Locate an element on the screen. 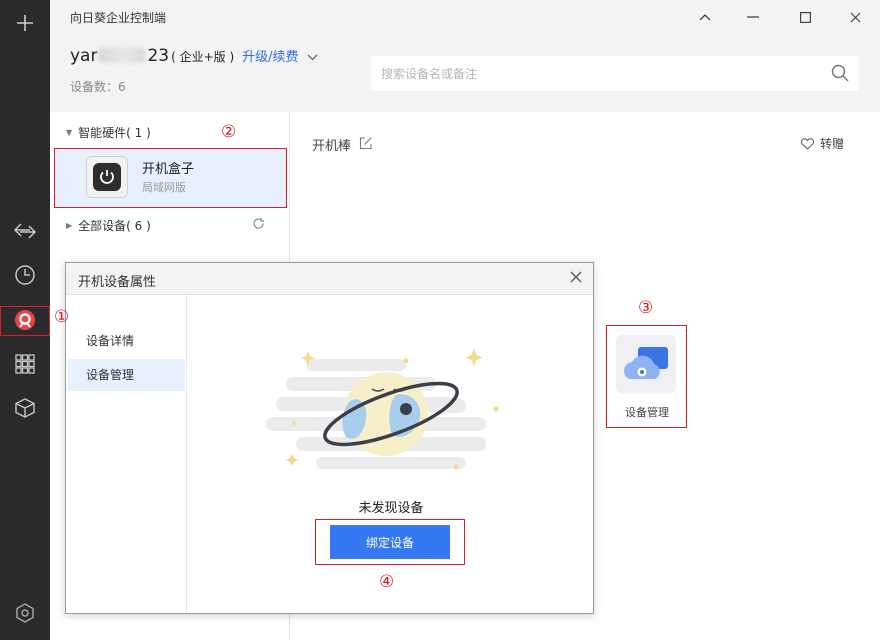 This screenshot has height=640, width=880. maximize-icon is located at coordinates (805, 17).